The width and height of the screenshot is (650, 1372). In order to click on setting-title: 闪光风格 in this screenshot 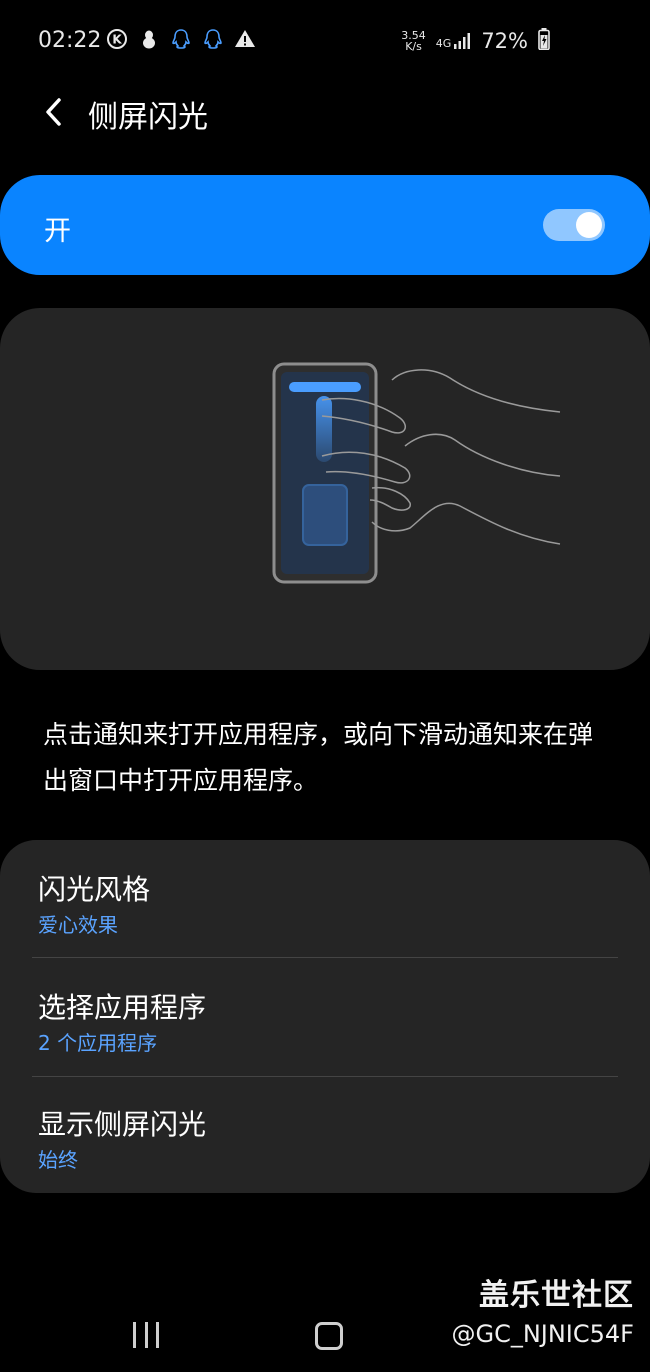, I will do `click(94, 889)`.